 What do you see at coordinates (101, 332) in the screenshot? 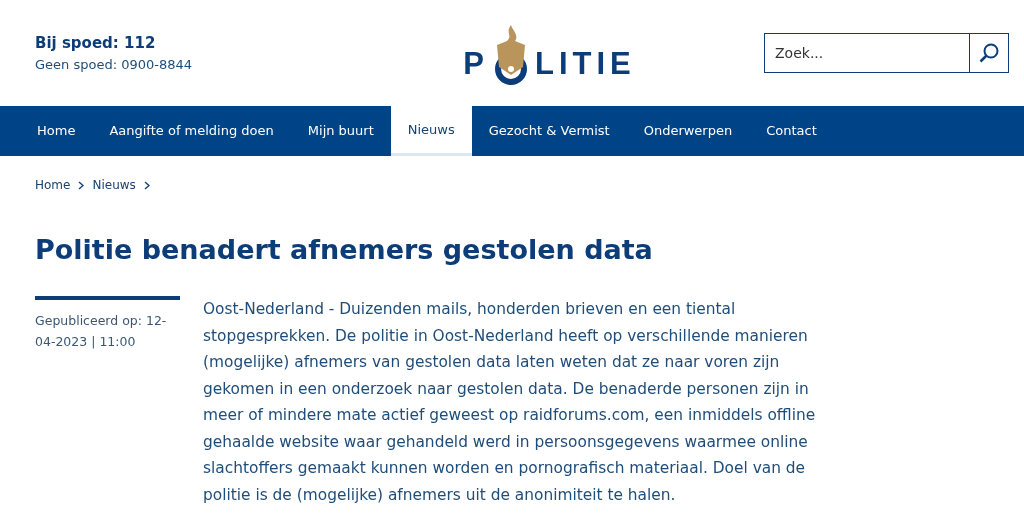
I see `publish-date: Gepubliceerd op: 12-04-2023 | 11:00` at bounding box center [101, 332].